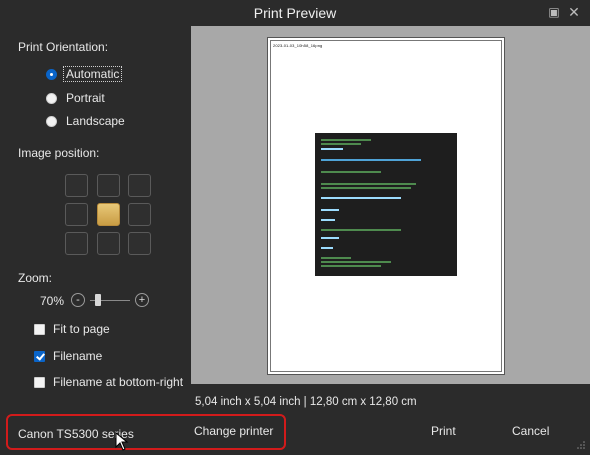 The width and height of the screenshot is (590, 455). Describe the element at coordinates (574, 12) in the screenshot. I see `close-icon: ✕` at that location.